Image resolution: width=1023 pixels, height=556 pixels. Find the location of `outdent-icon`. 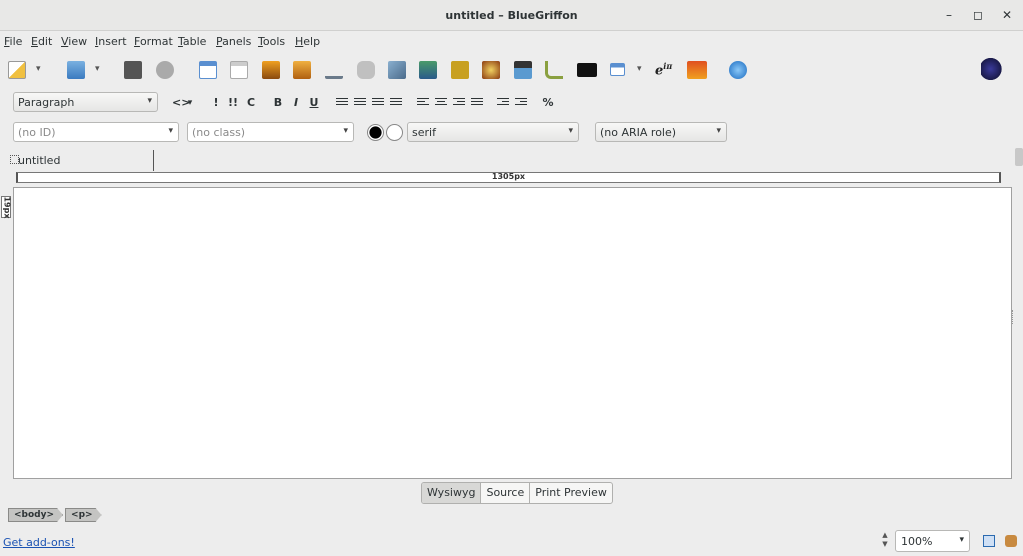

outdent-icon is located at coordinates (521, 102).